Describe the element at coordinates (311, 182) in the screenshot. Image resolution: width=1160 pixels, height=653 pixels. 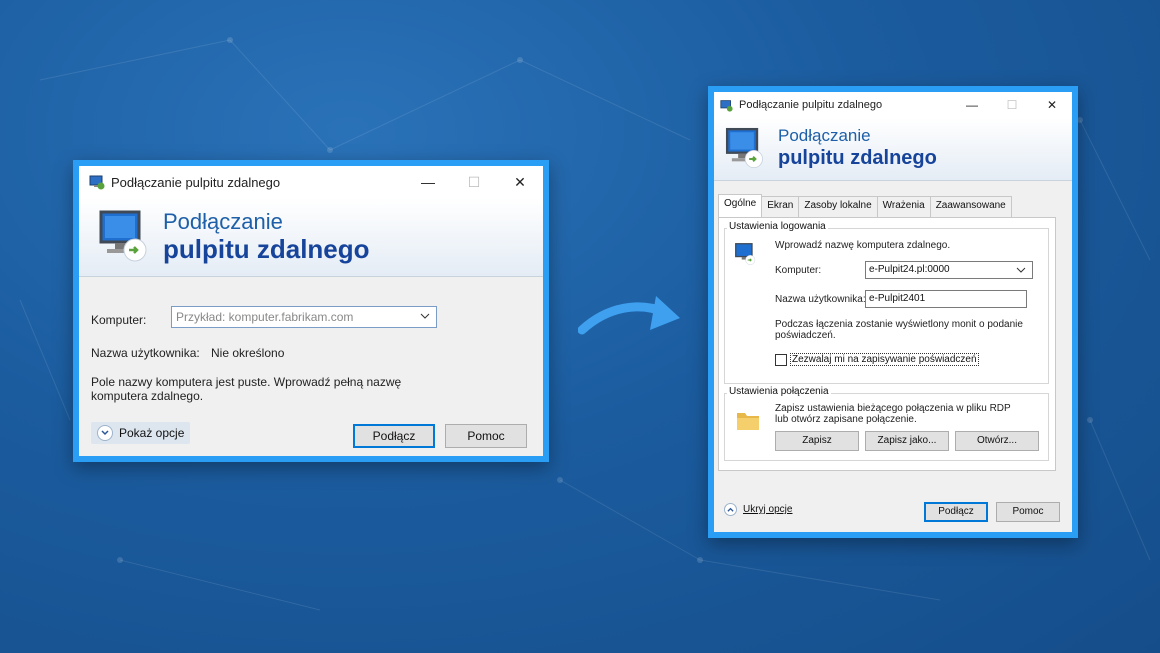
I see `left-title-bar: Podłączanie pulpitu zdalnego — ☐ ✕` at that location.